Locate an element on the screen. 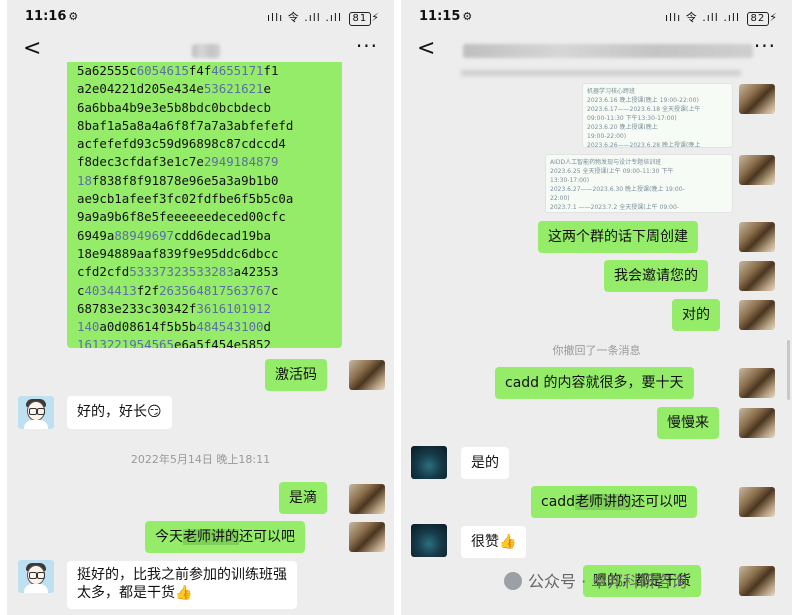 The image size is (800, 615). detected-number-link: 1613221954565 is located at coordinates (125, 342).